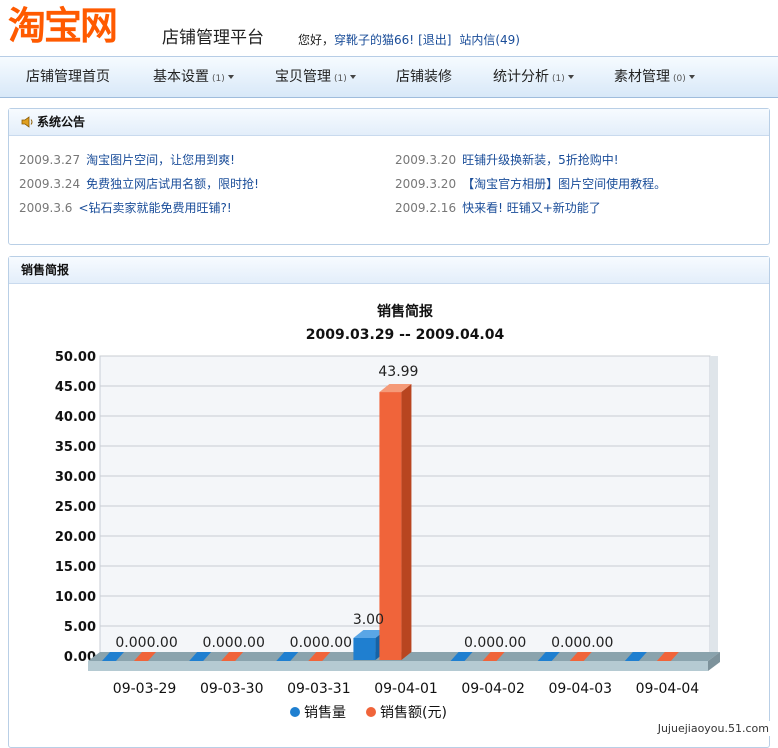  I want to click on legend-label-sales-amount: 销售额(元), so click(413, 713).